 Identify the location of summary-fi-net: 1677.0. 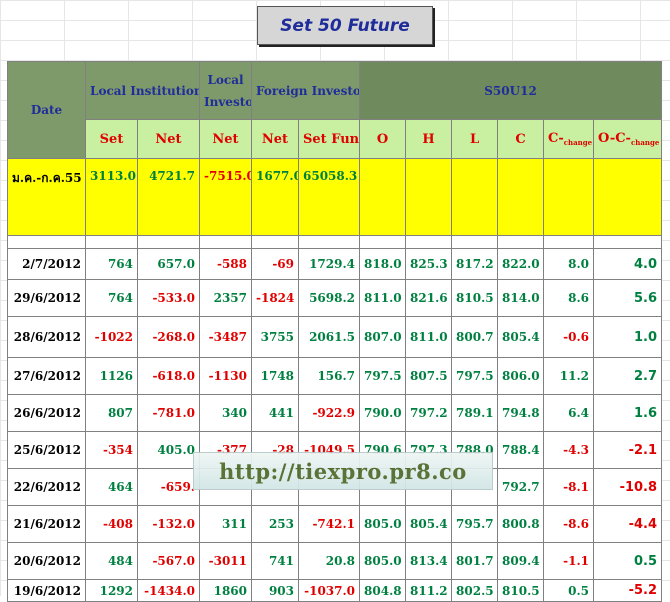
(275, 197).